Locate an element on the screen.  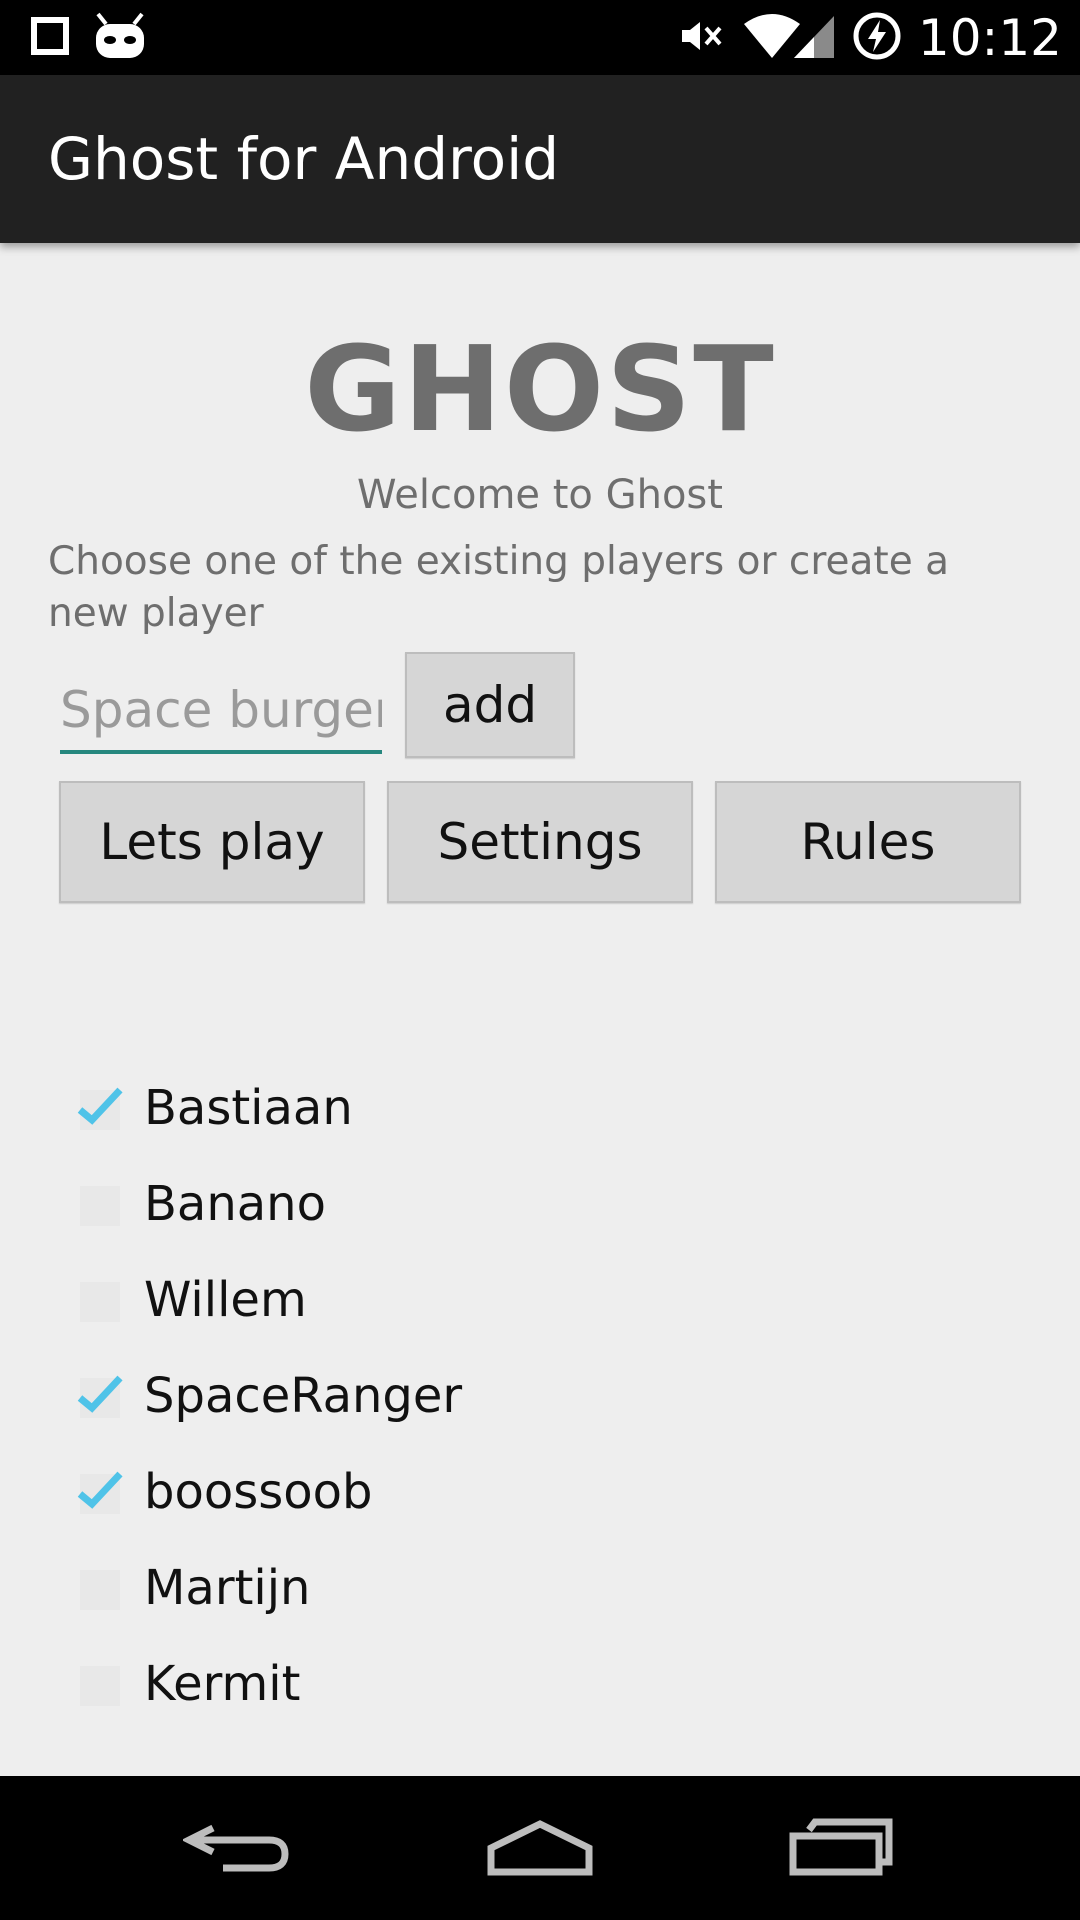
settings-button: Settings is located at coordinates (540, 842).